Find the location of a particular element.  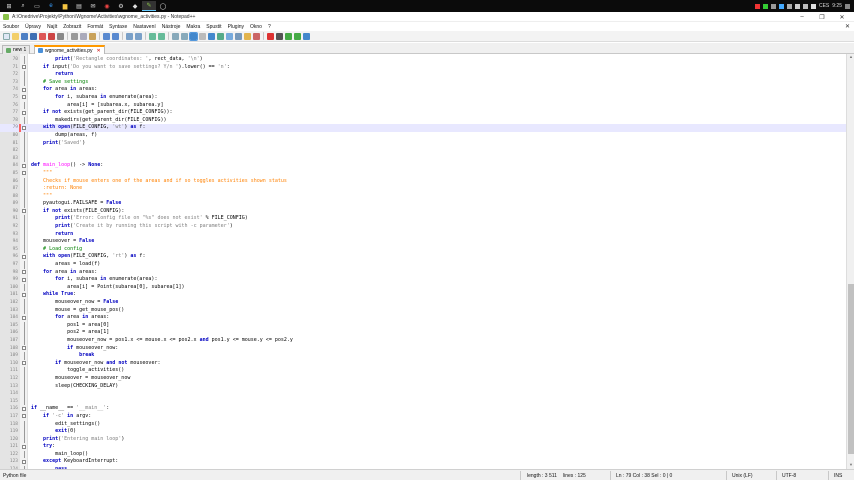

menu-syntaxe: Syntaxe is located at coordinates (118, 27).